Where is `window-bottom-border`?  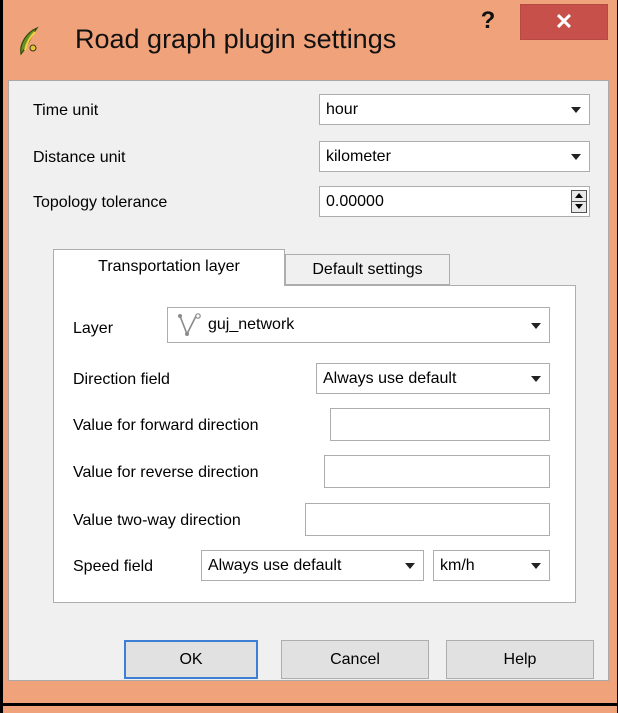 window-bottom-border is located at coordinates (310, 704).